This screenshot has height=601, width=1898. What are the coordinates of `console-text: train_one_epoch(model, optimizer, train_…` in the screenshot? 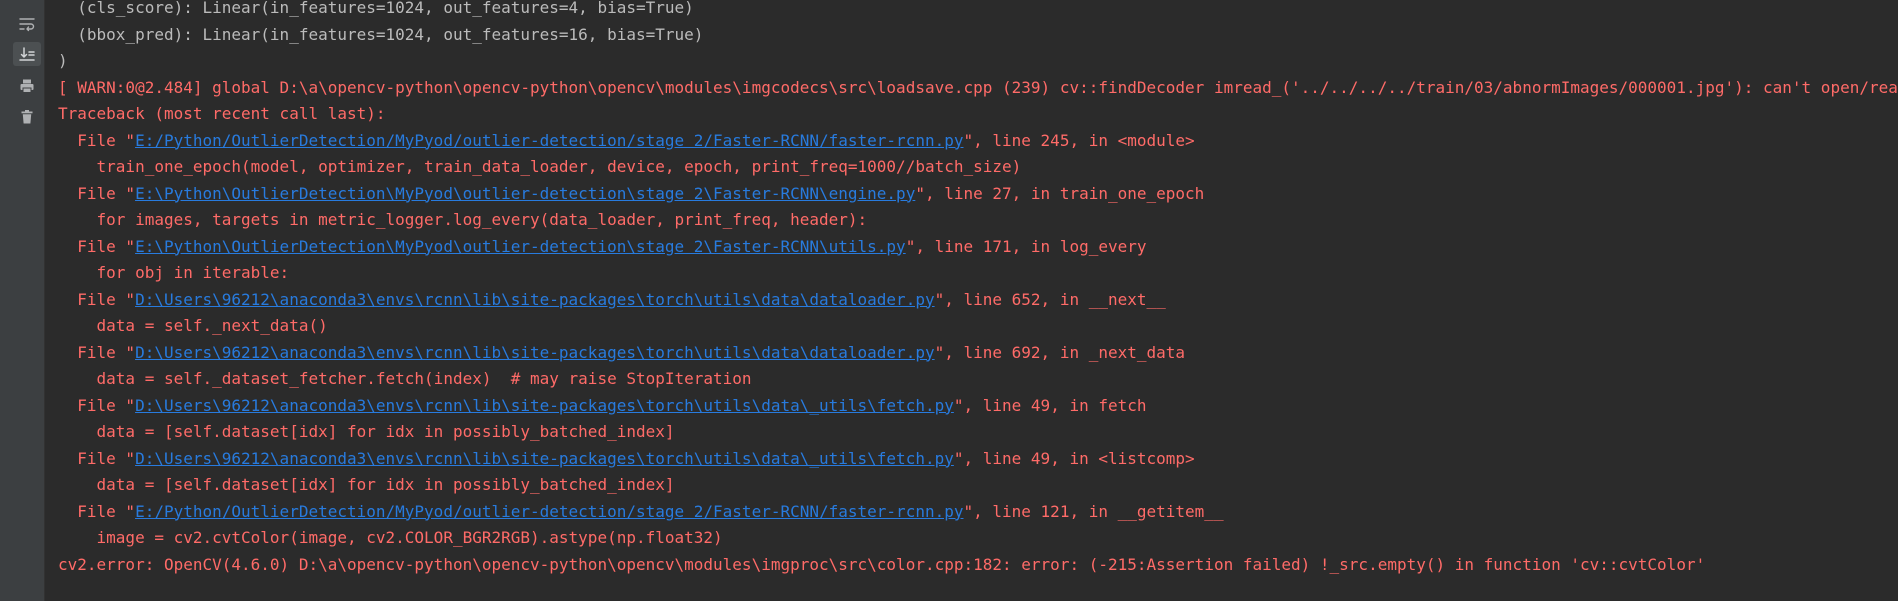 It's located at (540, 166).